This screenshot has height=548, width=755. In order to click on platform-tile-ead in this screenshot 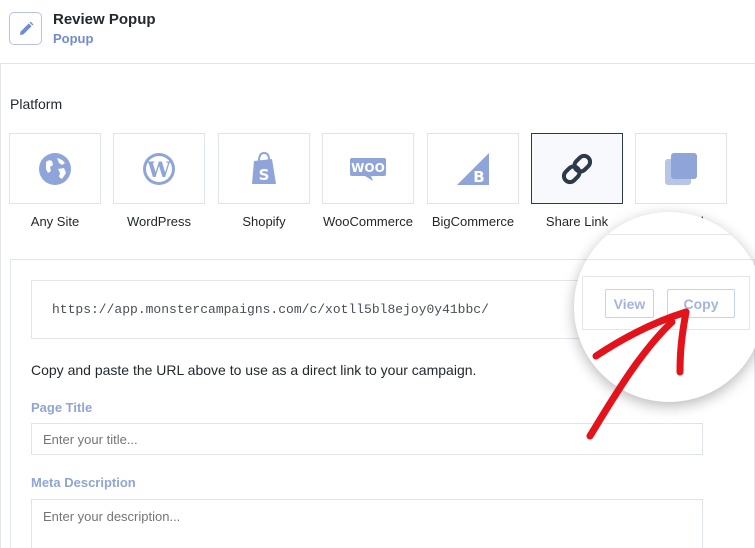, I will do `click(681, 168)`.